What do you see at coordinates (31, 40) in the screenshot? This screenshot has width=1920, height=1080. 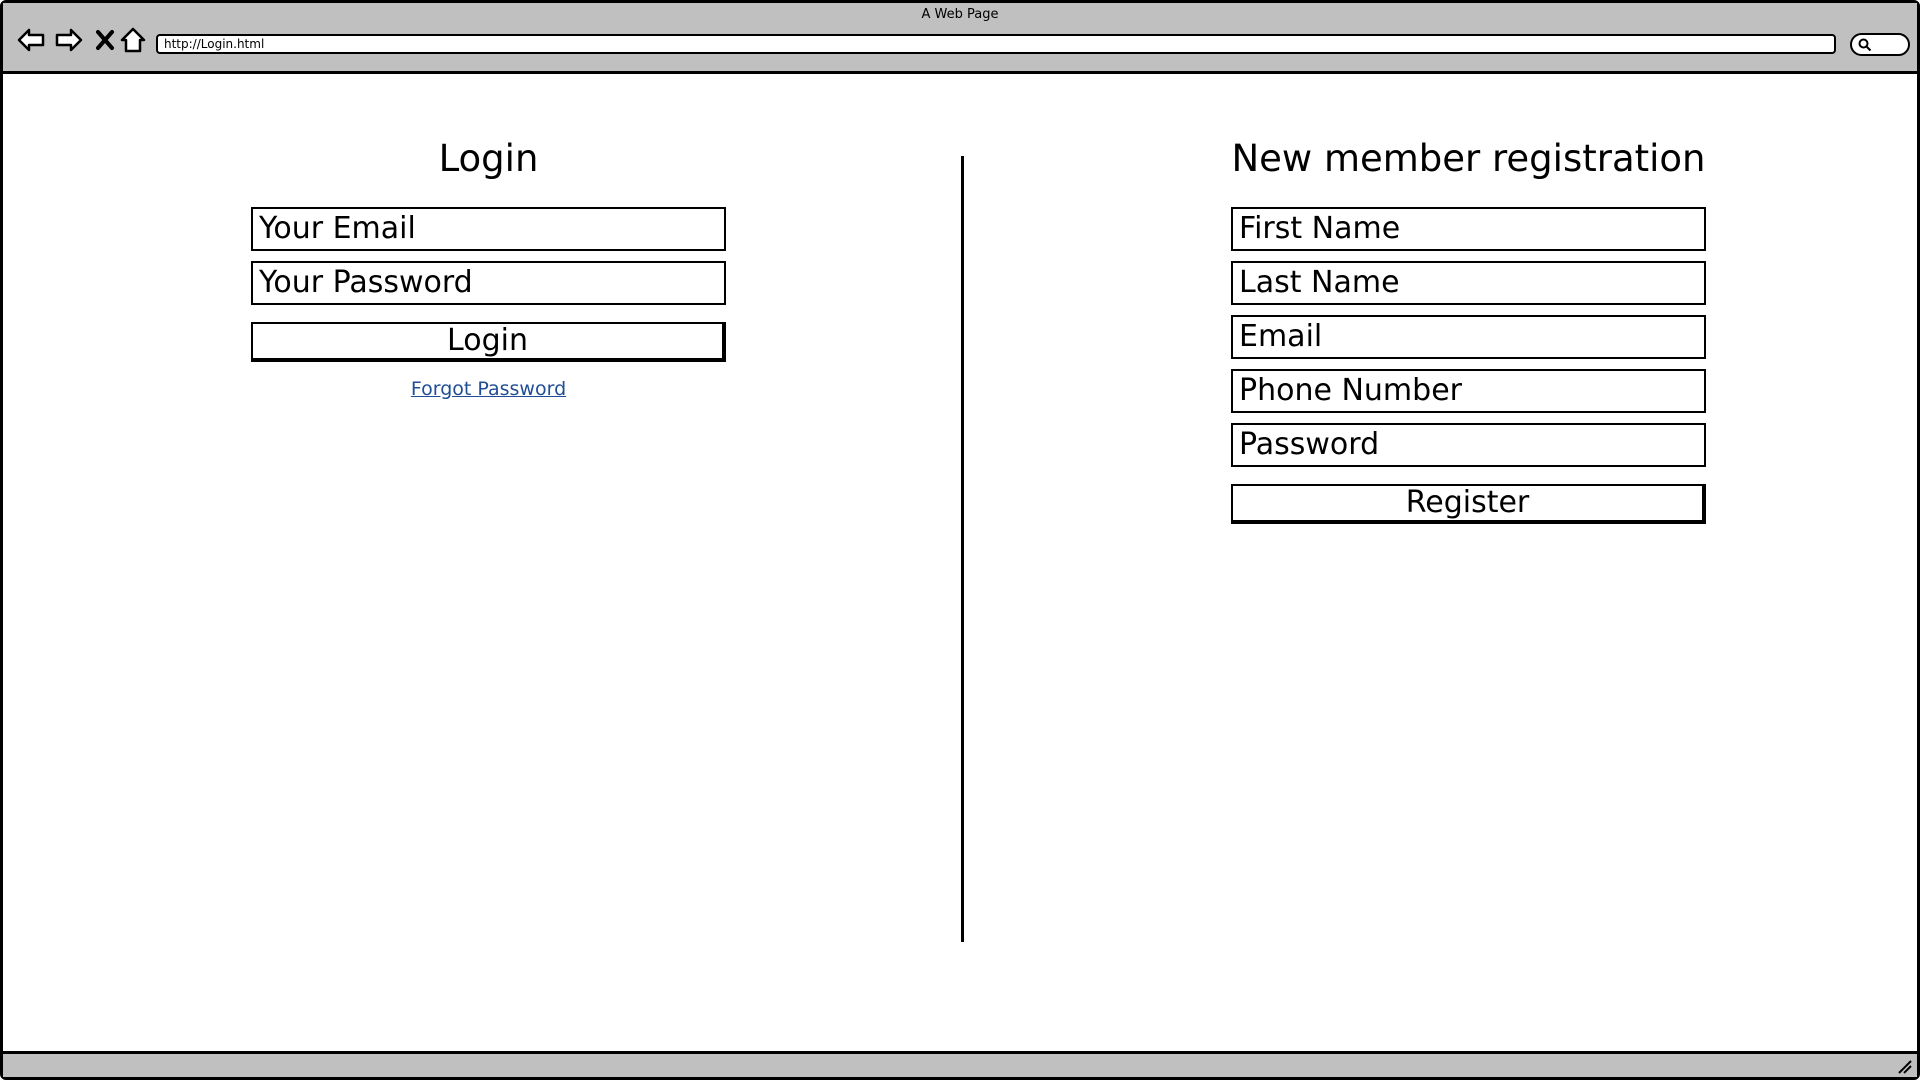 I see `back-icon` at bounding box center [31, 40].